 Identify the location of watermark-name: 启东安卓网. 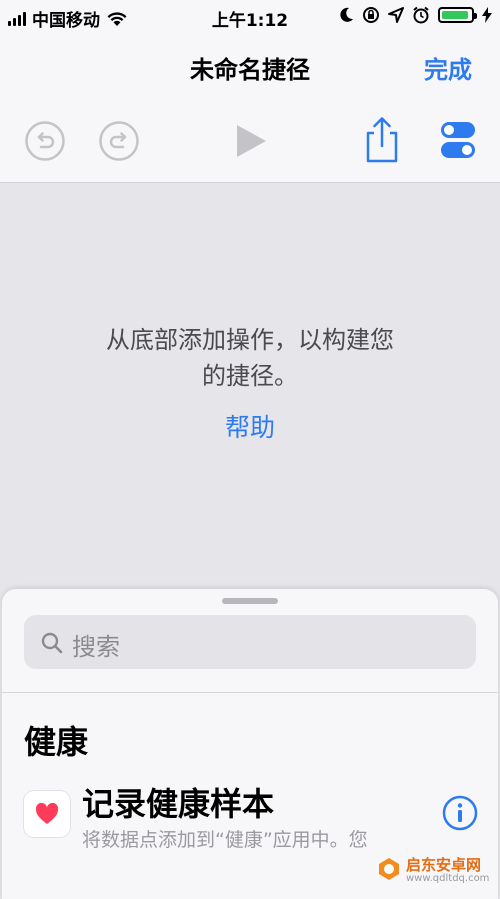
(444, 865).